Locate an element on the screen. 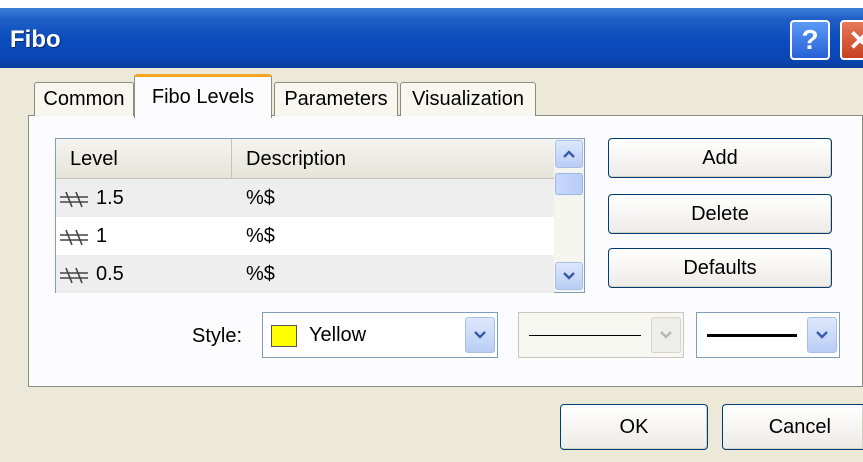 The height and width of the screenshot is (462, 863). scroll-thumb is located at coordinates (569, 184).